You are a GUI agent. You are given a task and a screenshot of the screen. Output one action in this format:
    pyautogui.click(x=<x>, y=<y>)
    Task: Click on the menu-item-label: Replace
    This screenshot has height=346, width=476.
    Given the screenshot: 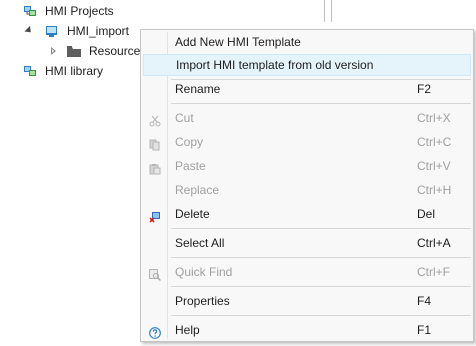 What is the action you would take?
    pyautogui.click(x=197, y=190)
    